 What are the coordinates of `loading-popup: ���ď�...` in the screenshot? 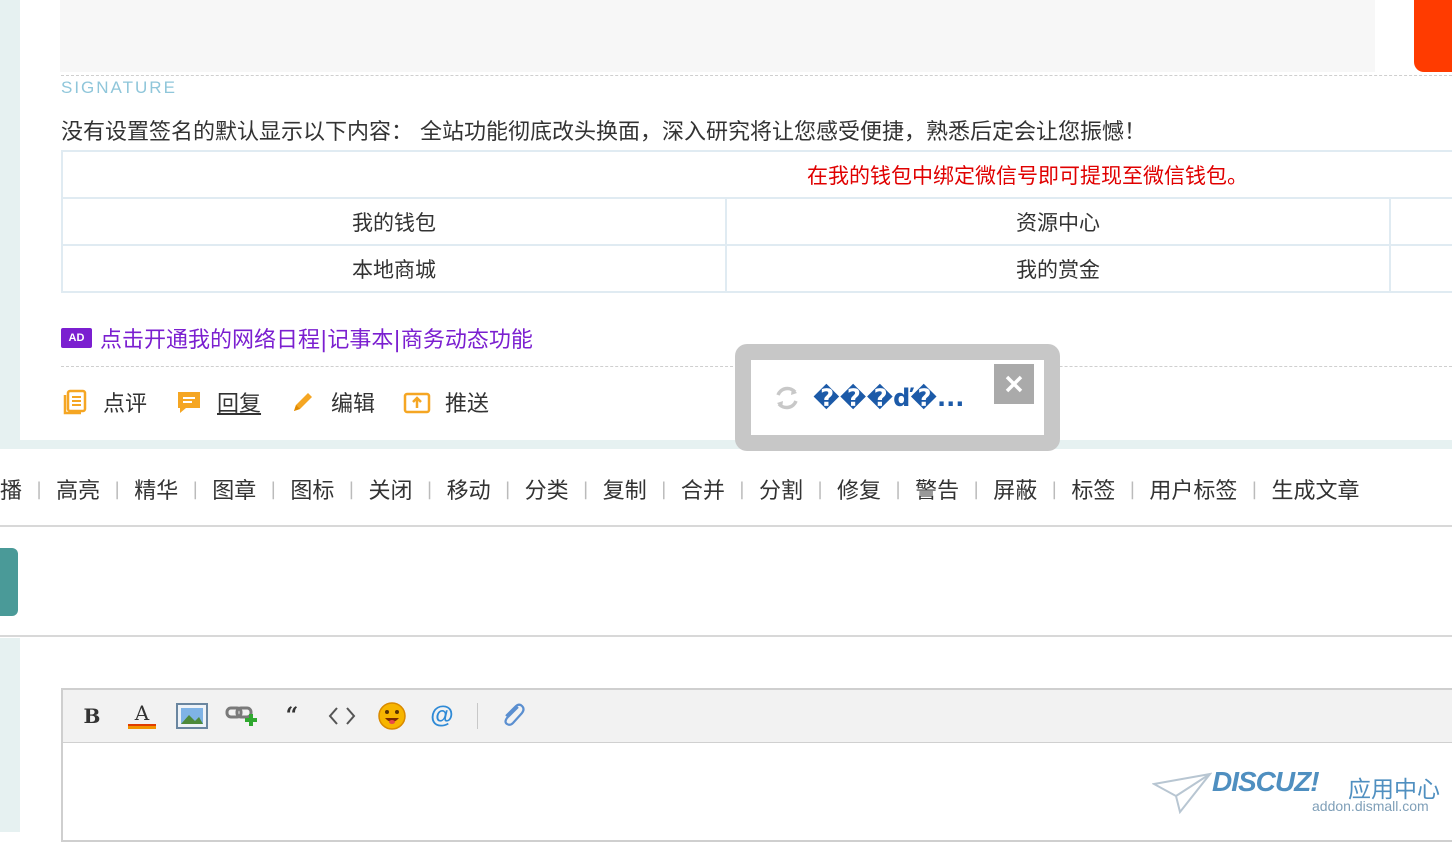 It's located at (897, 397).